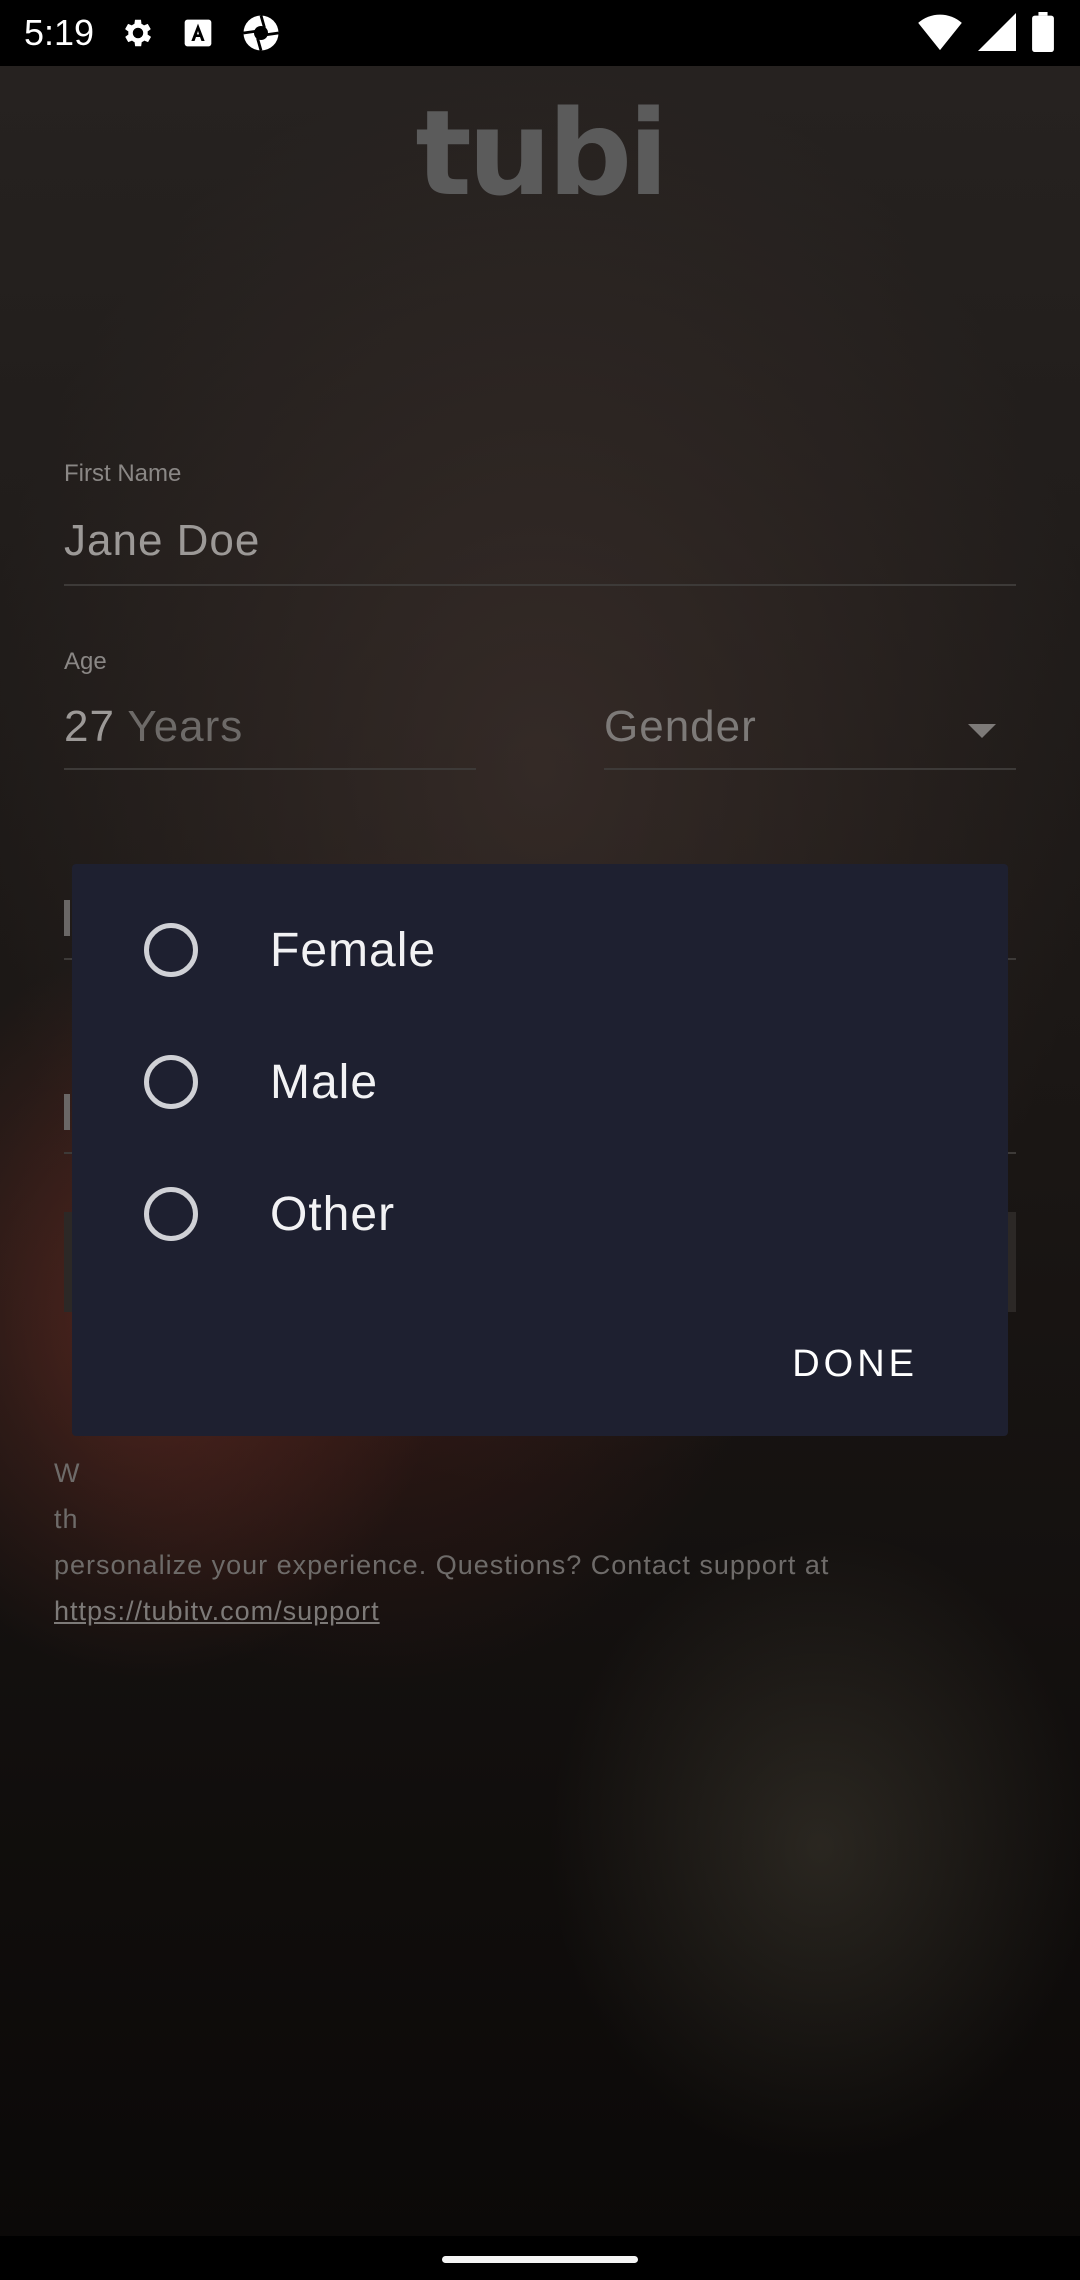 Image resolution: width=1080 pixels, height=2280 pixels. I want to click on gender-dropdown: Gender, so click(680, 727).